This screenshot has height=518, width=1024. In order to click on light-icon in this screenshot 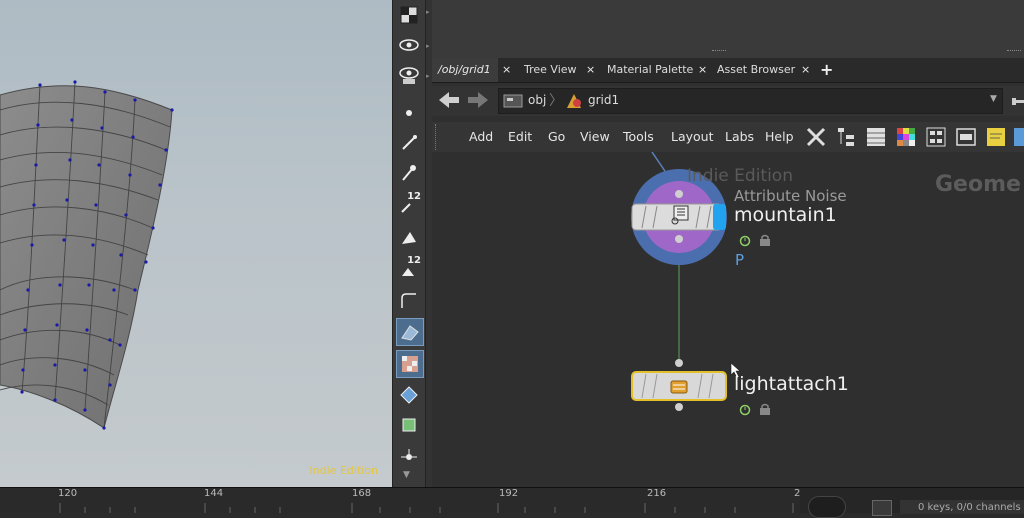, I will do `click(409, 457)`.